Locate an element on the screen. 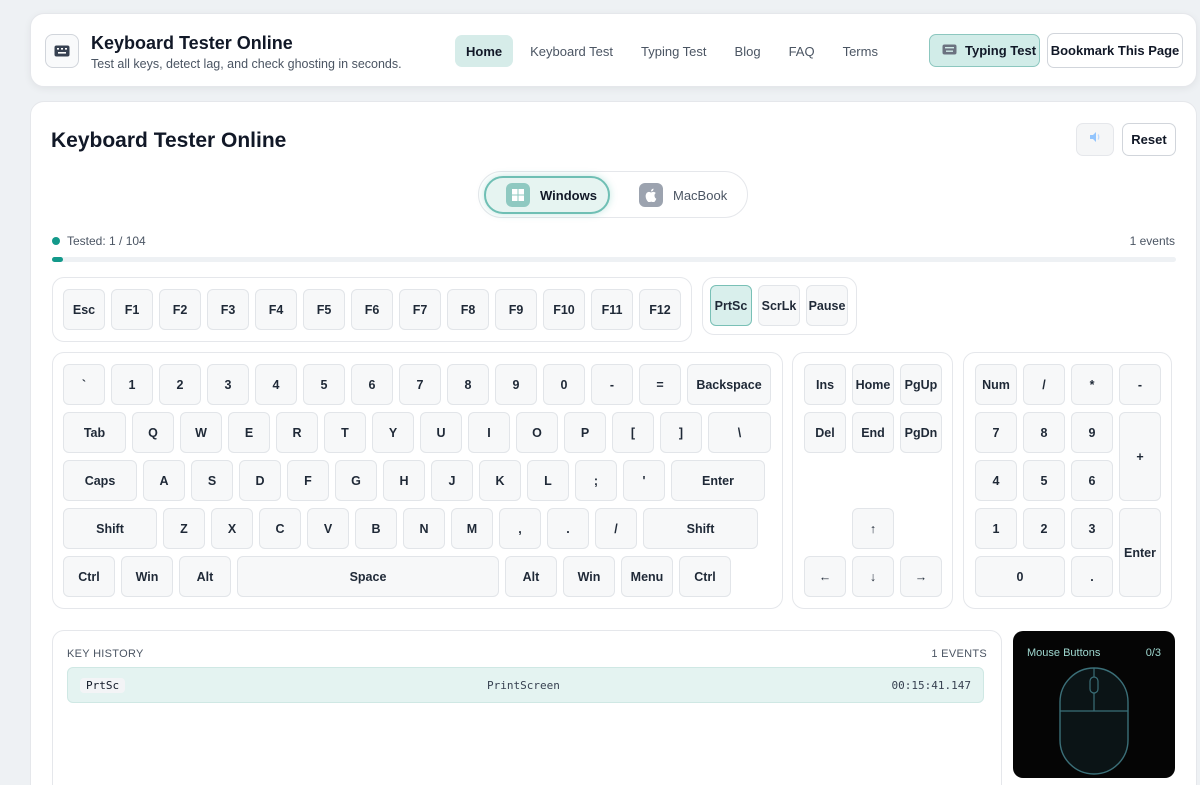 The image size is (1200, 785). key-lbracket: [ is located at coordinates (633, 432).